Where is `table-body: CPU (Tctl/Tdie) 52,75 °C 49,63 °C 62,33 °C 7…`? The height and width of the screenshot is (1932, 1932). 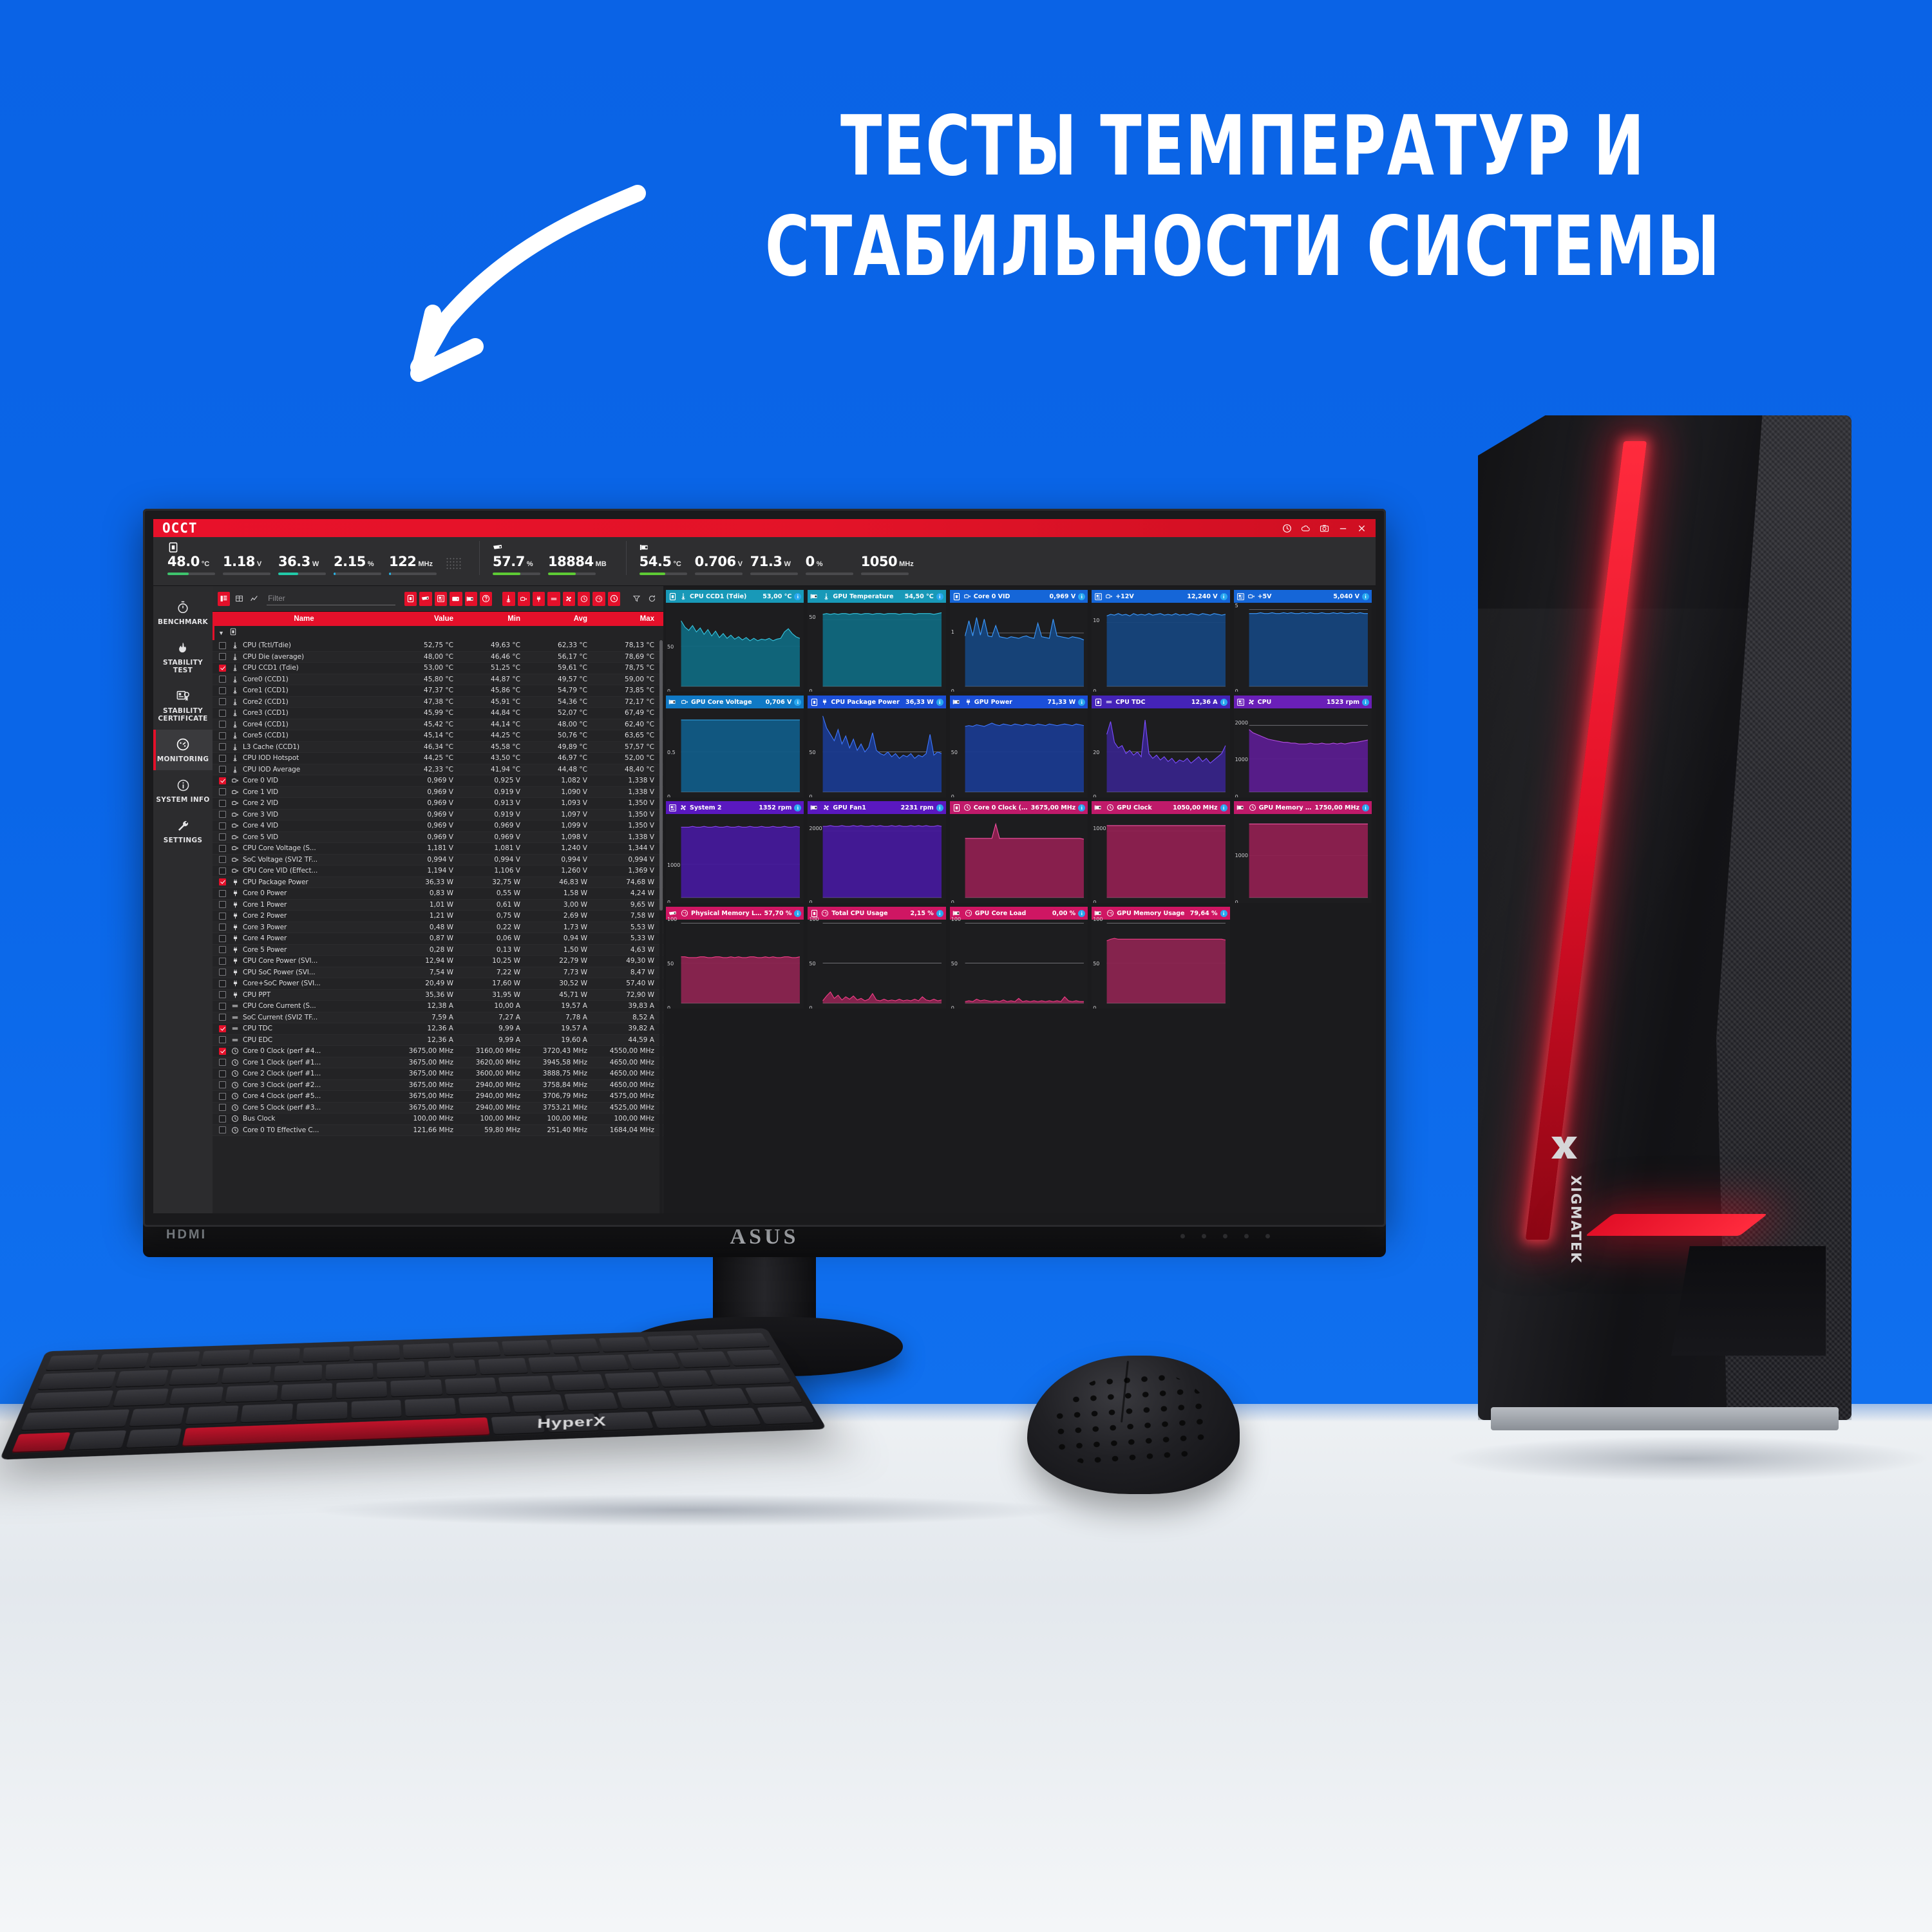
table-body: CPU (Tctl/Tdie) 52,75 °C 49,63 °C 62,33 °C 7… is located at coordinates (438, 926).